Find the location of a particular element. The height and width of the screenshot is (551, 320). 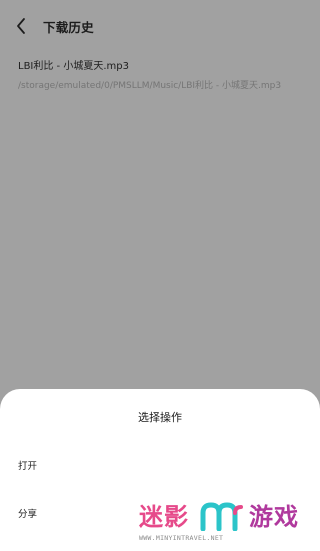

watermark-brand-right: 游戏 is located at coordinates (274, 517).